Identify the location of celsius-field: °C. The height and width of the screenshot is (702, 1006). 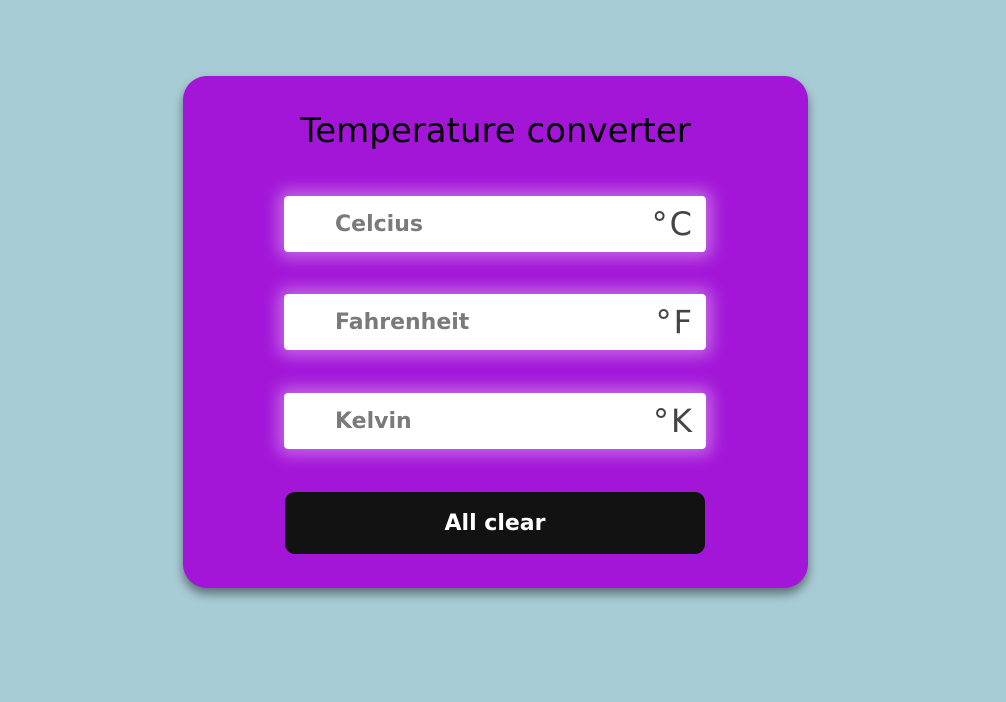
(495, 224).